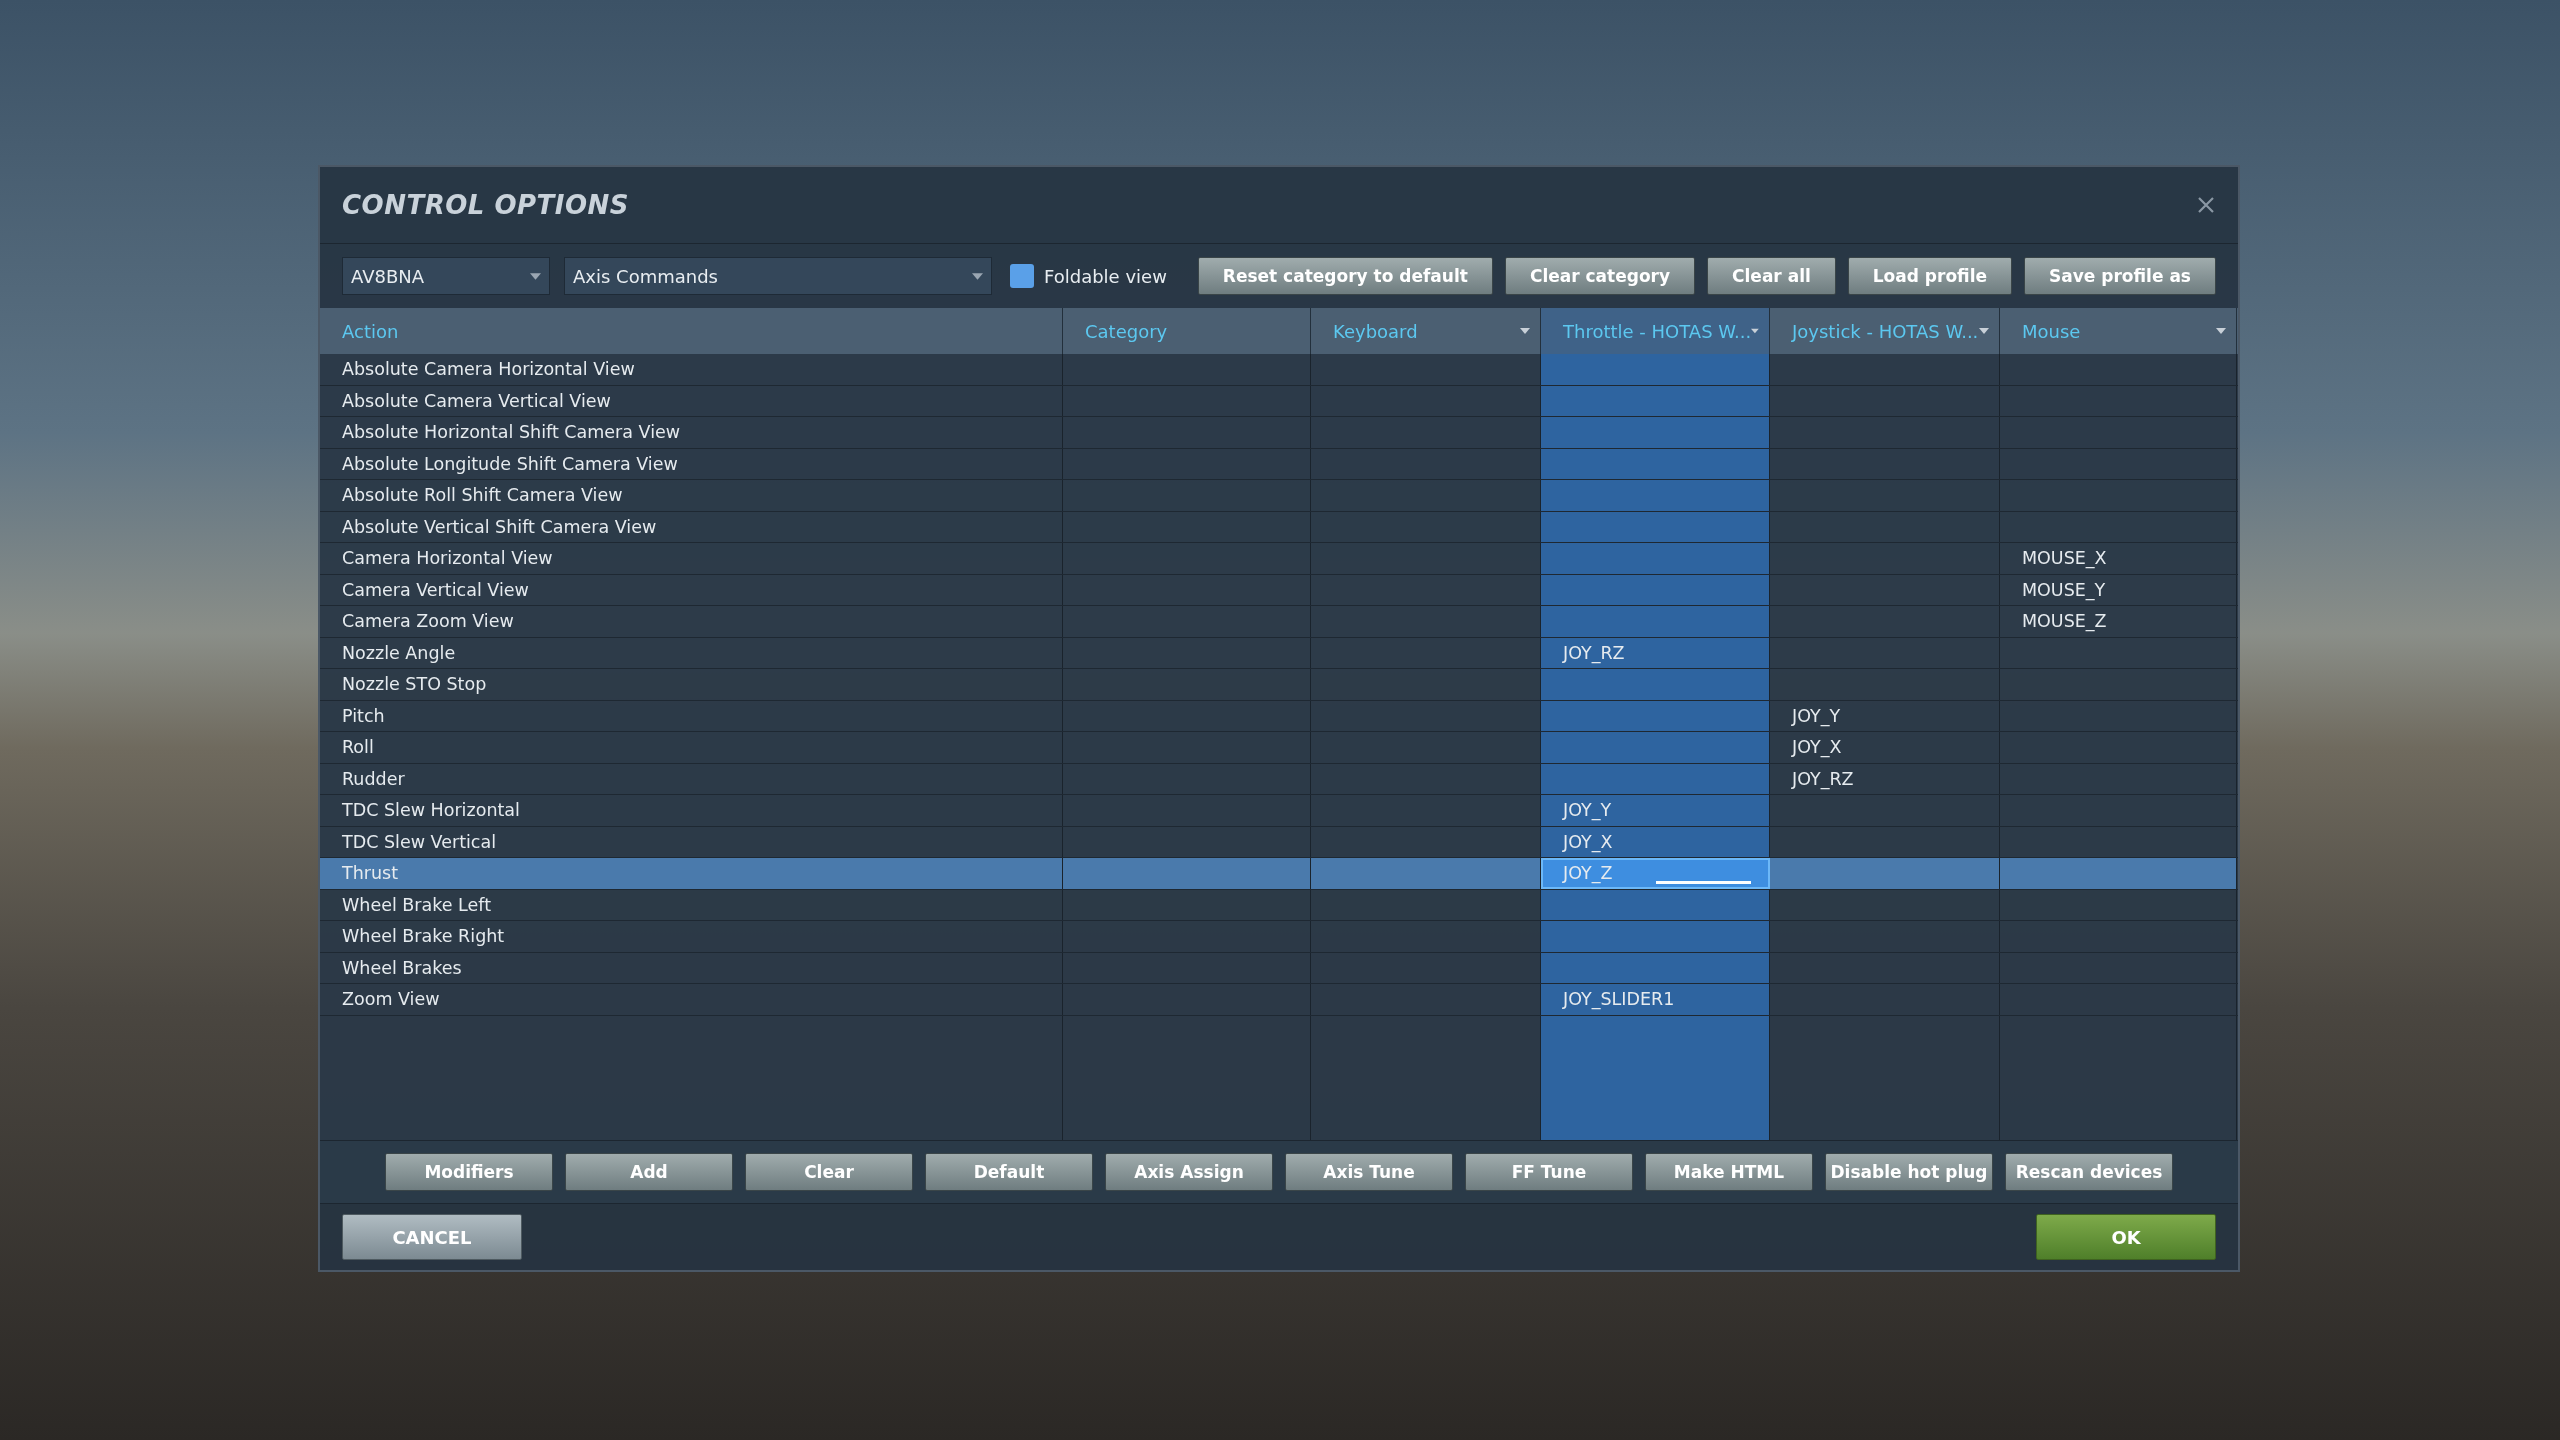  Describe the element at coordinates (1909, 1172) in the screenshot. I see `action-button: Disable hot plug` at that location.